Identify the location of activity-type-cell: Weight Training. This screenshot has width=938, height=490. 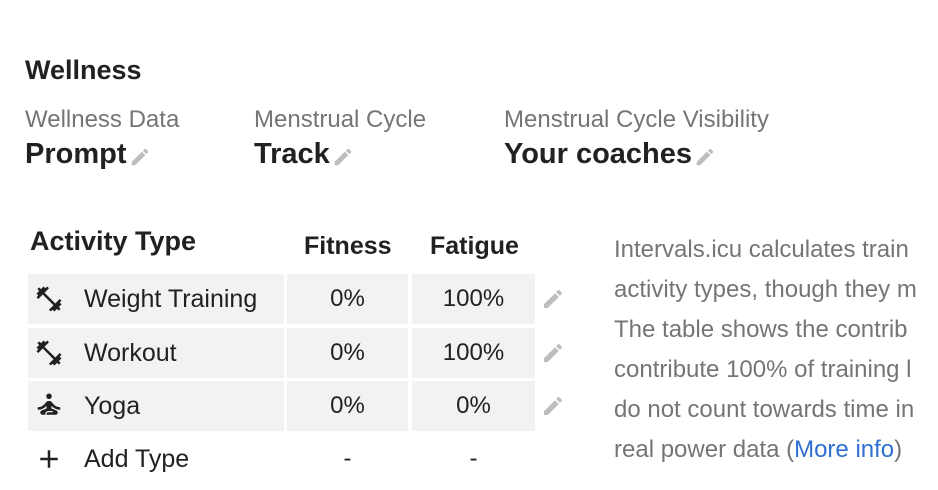
(156, 299).